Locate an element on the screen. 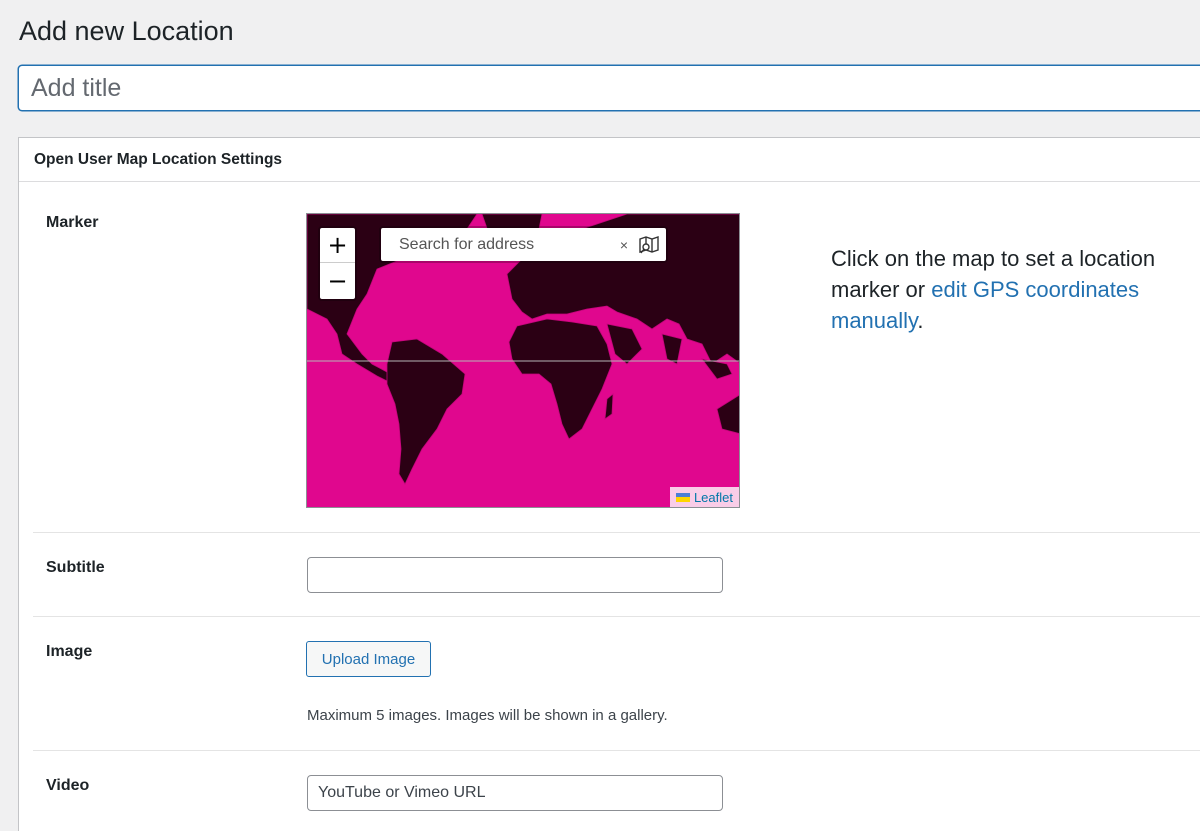 This screenshot has height=831, width=1200. metabox-title: Open User Map Location Settings is located at coordinates (158, 159).